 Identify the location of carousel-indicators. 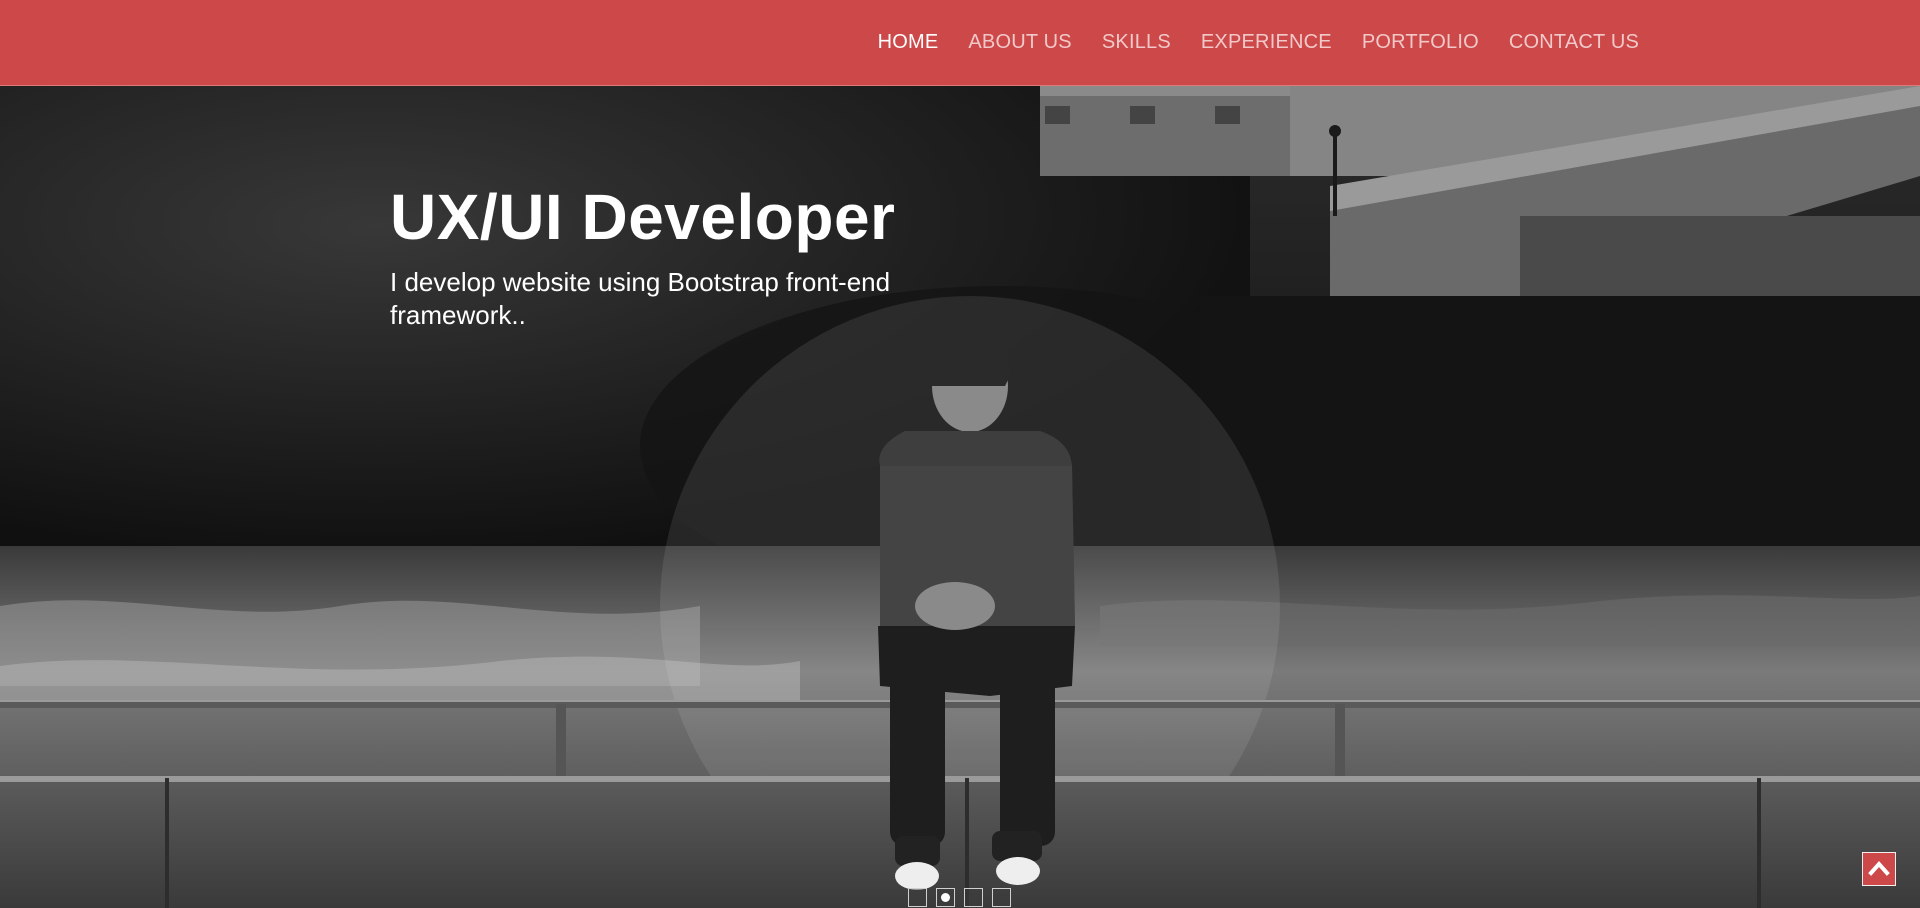
(959, 897).